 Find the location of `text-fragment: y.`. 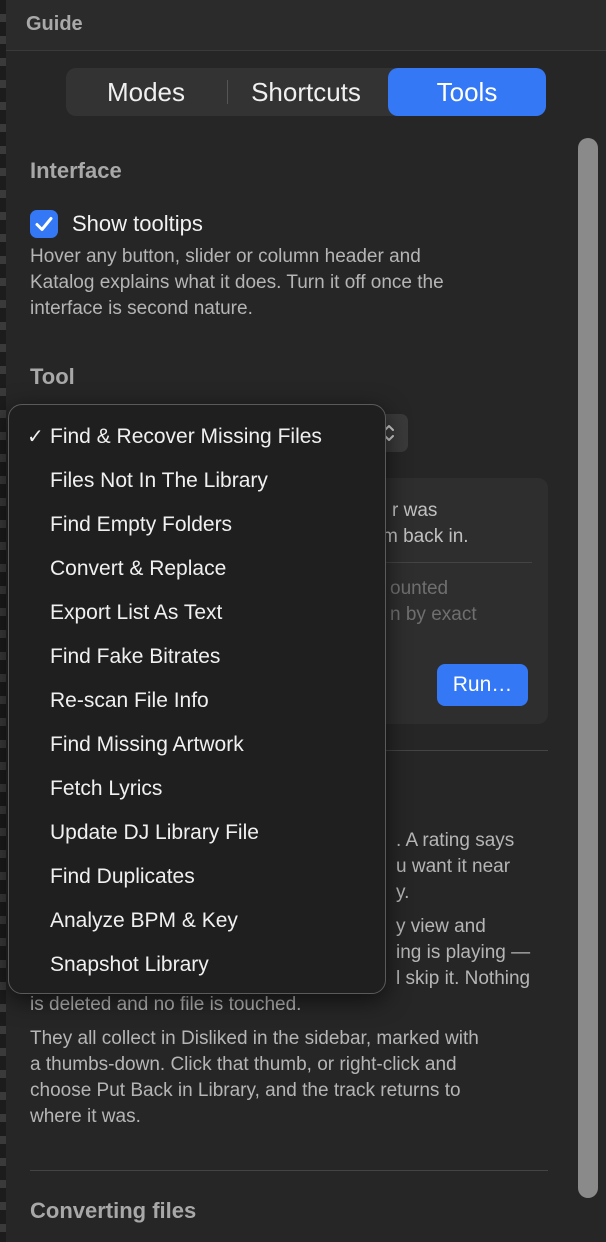

text-fragment: y. is located at coordinates (403, 892).